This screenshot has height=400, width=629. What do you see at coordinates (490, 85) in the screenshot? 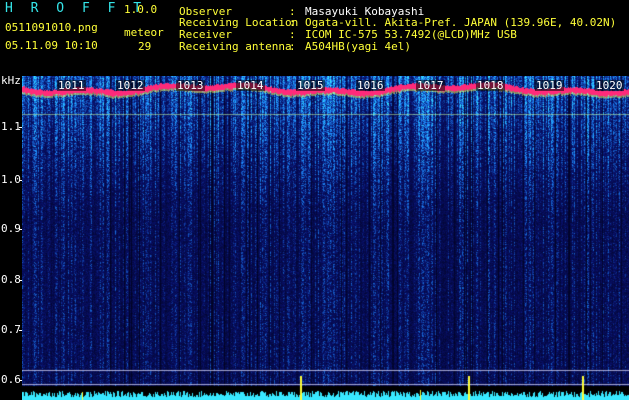
I see `time-tick-label: 1018` at bounding box center [490, 85].